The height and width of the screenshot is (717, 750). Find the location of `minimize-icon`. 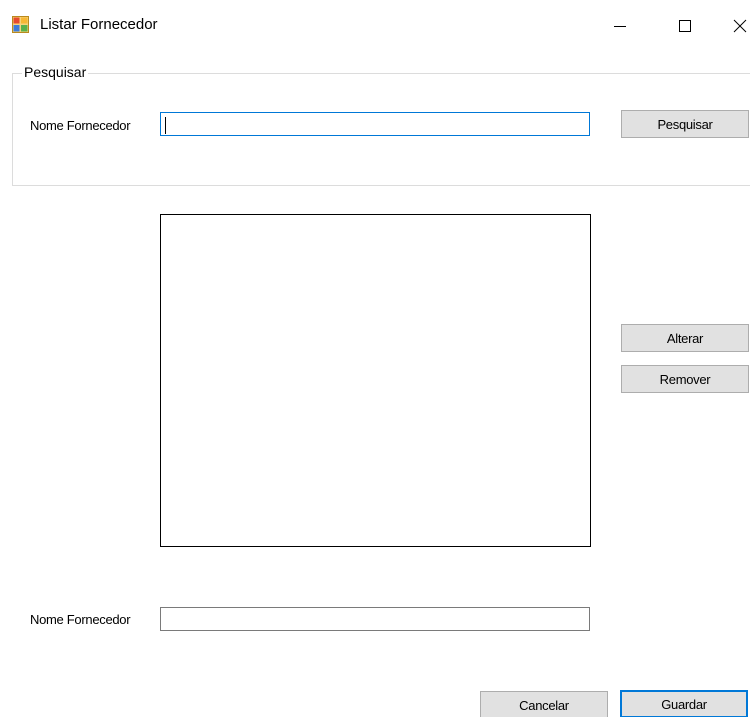

minimize-icon is located at coordinates (620, 26).